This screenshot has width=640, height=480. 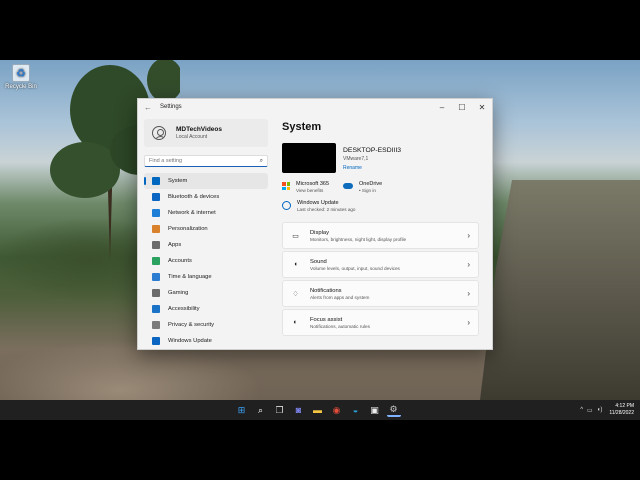 I want to click on settings-icon: ⚙, so click(x=393, y=410).